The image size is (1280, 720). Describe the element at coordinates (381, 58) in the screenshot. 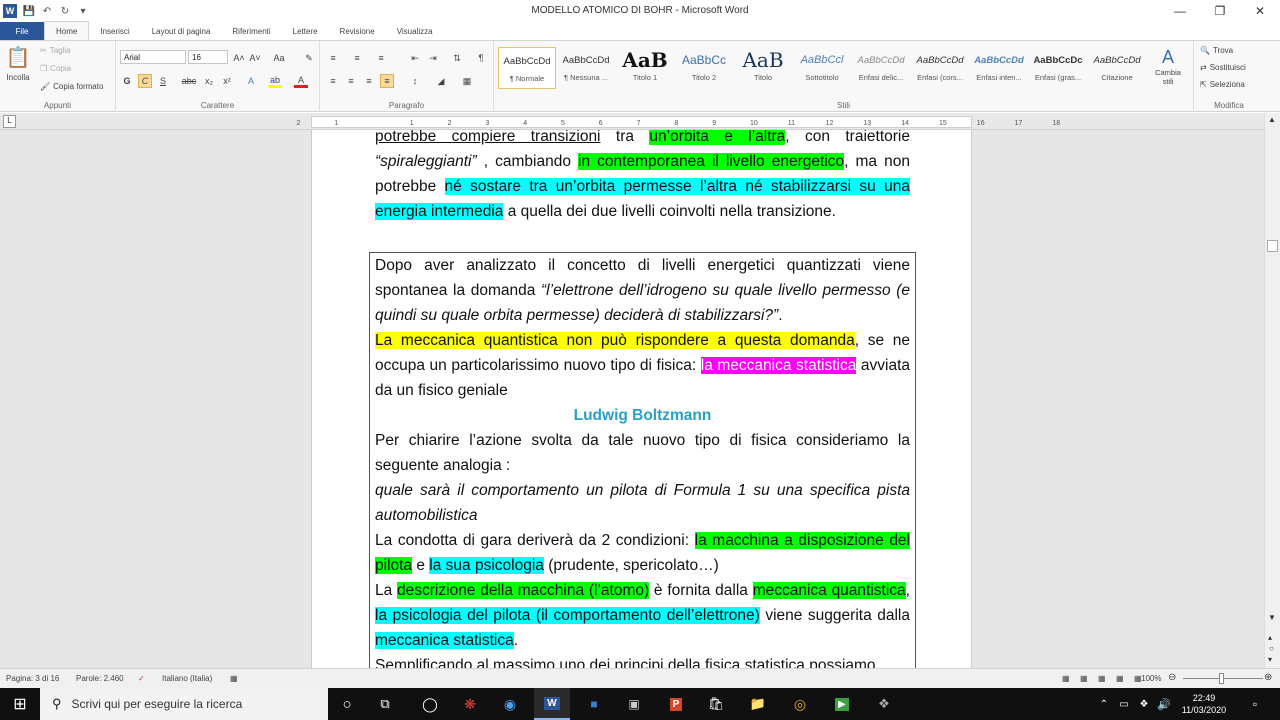

I see `multilevel-icon: ≡` at that location.